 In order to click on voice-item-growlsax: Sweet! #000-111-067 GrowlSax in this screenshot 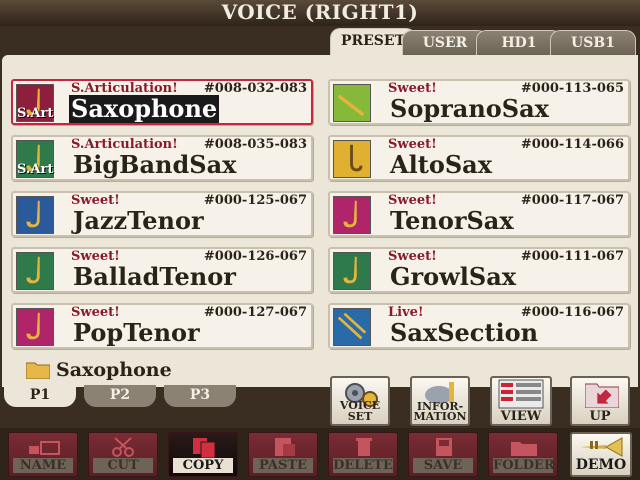, I will do `click(479, 270)`.